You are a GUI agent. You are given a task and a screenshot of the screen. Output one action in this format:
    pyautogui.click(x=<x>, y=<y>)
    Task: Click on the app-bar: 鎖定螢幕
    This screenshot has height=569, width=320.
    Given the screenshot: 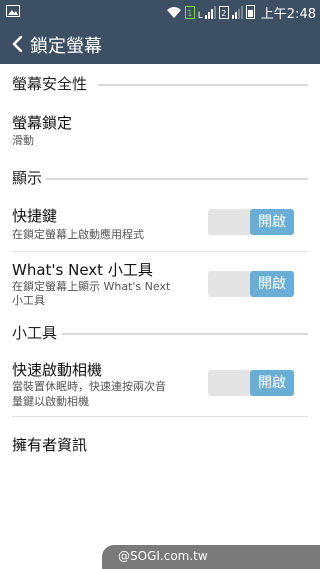 What is the action you would take?
    pyautogui.click(x=160, y=44)
    